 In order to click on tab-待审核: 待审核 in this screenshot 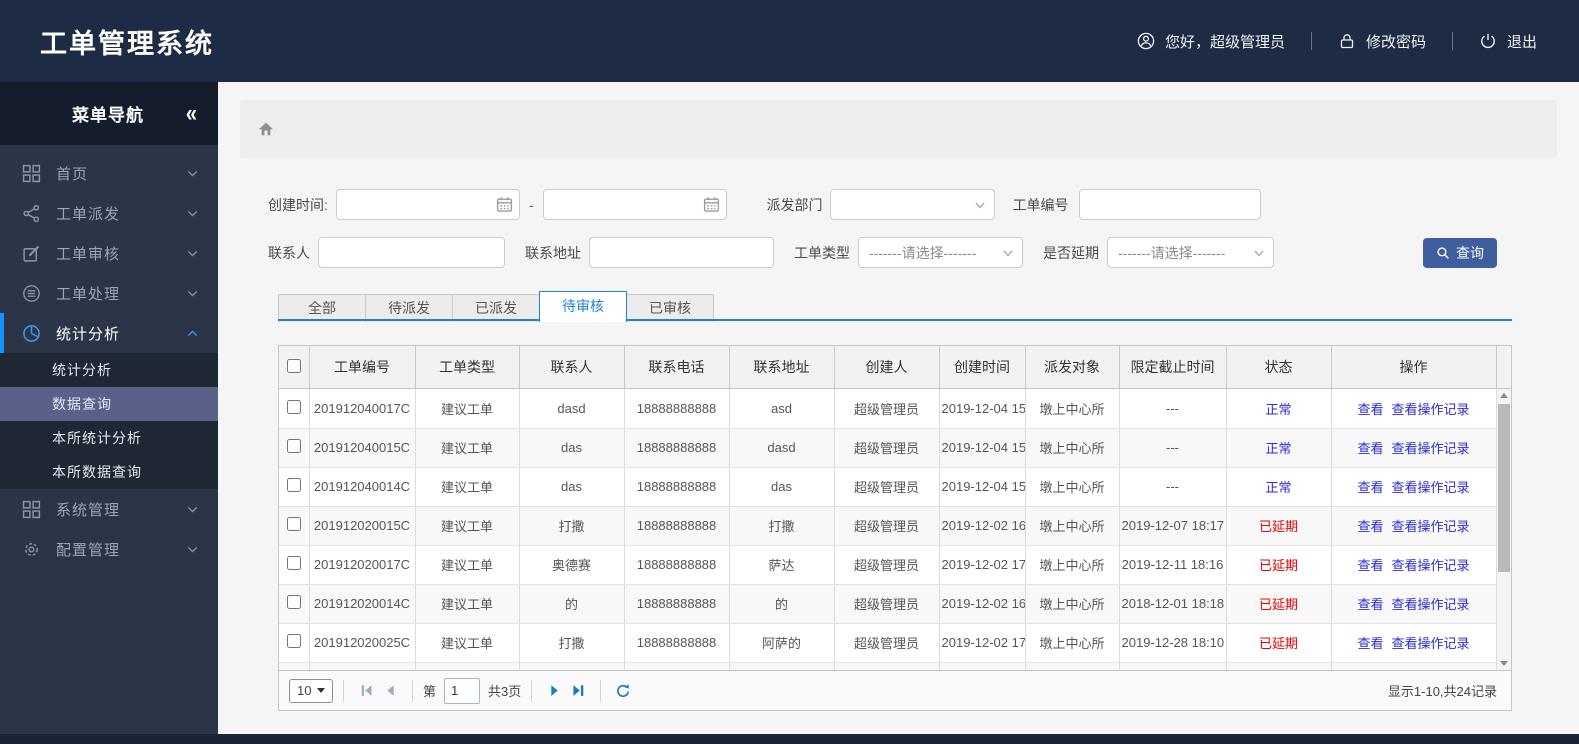, I will do `click(583, 306)`.